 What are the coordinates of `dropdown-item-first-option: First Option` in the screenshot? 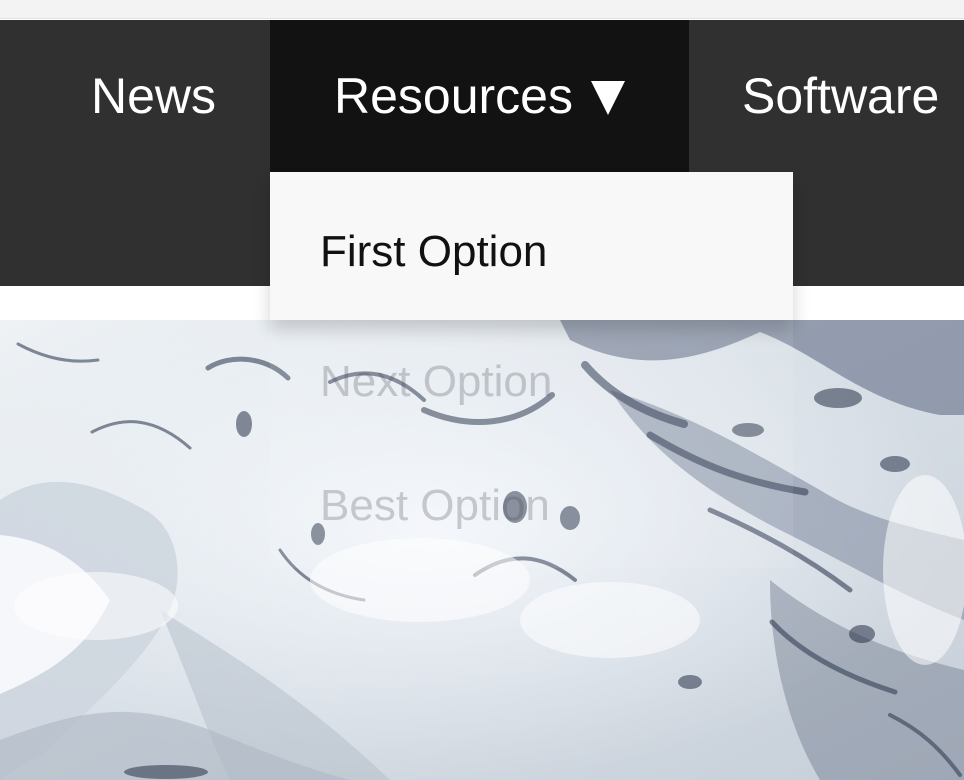 It's located at (531, 246).